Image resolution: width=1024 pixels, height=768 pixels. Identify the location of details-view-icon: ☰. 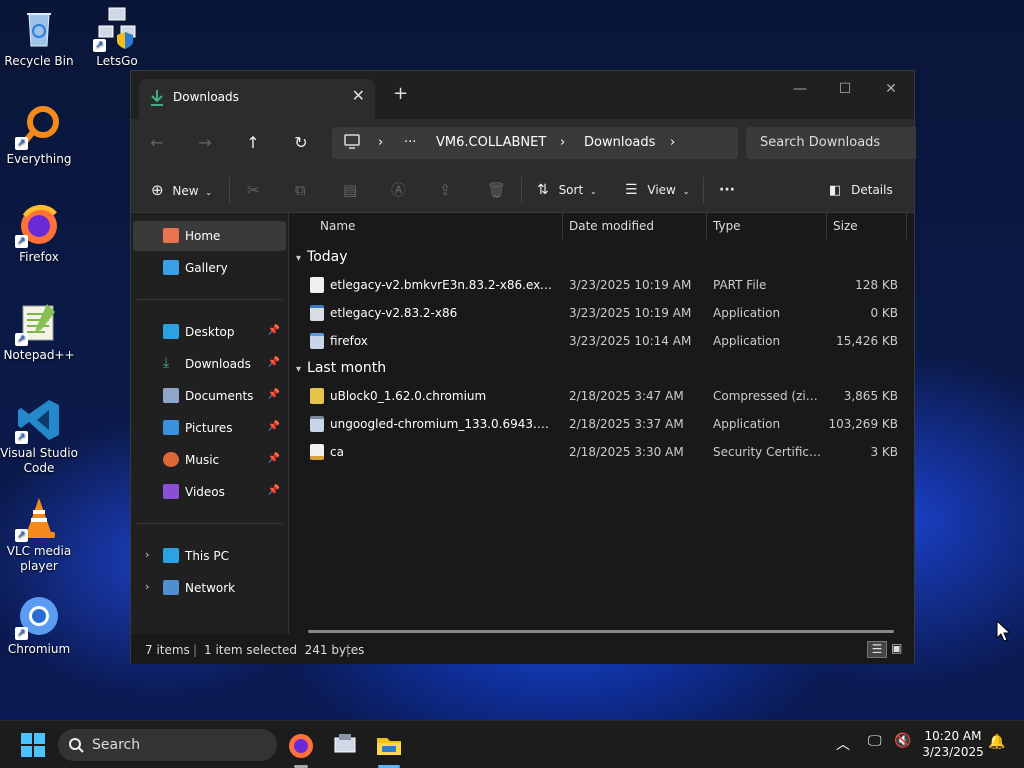
(877, 649).